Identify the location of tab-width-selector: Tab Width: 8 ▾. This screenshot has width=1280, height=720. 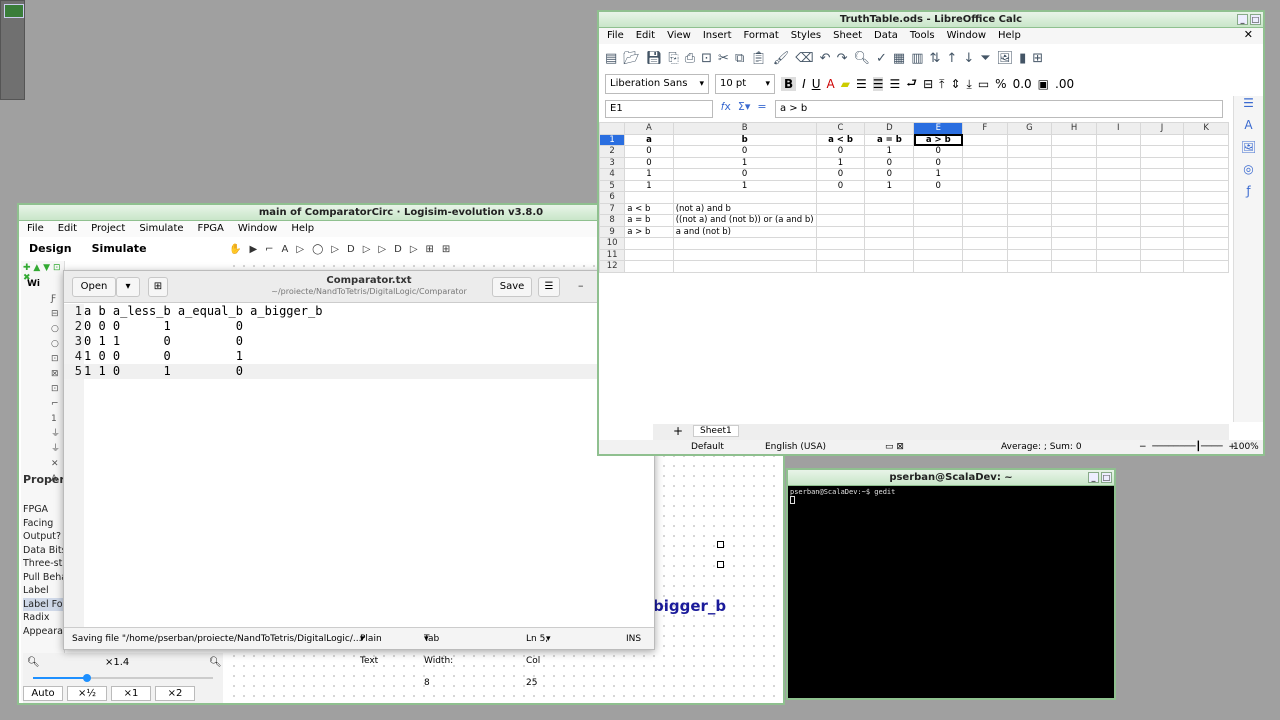
(438, 658).